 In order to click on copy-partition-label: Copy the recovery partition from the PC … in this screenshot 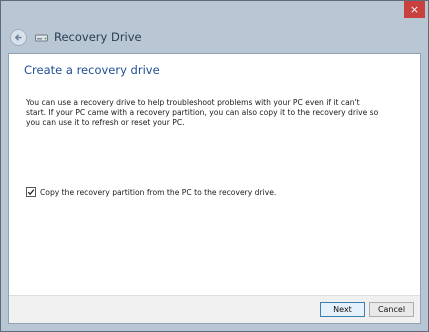, I will do `click(158, 192)`.